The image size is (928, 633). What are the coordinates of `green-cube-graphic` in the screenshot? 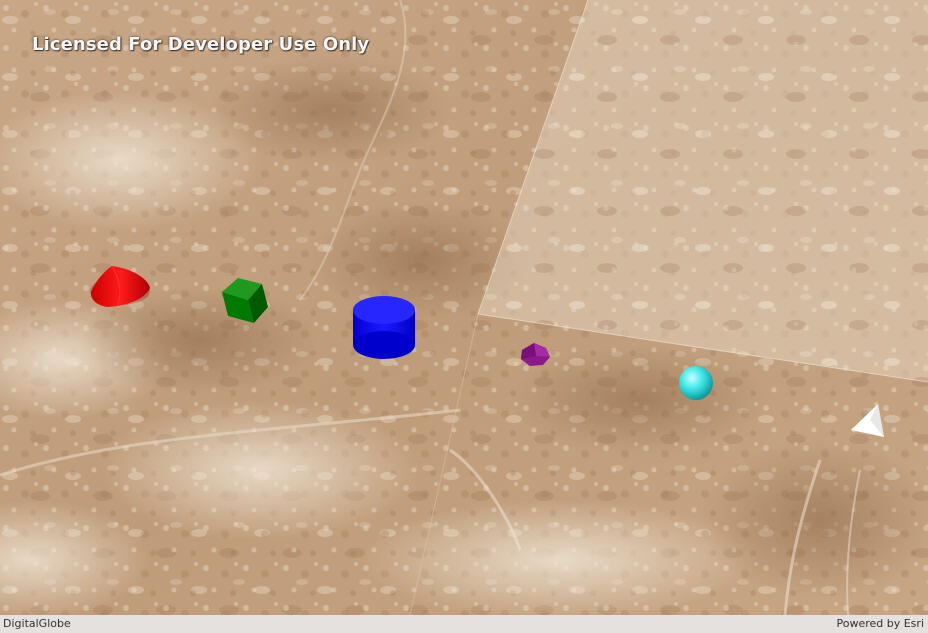 It's located at (245, 300).